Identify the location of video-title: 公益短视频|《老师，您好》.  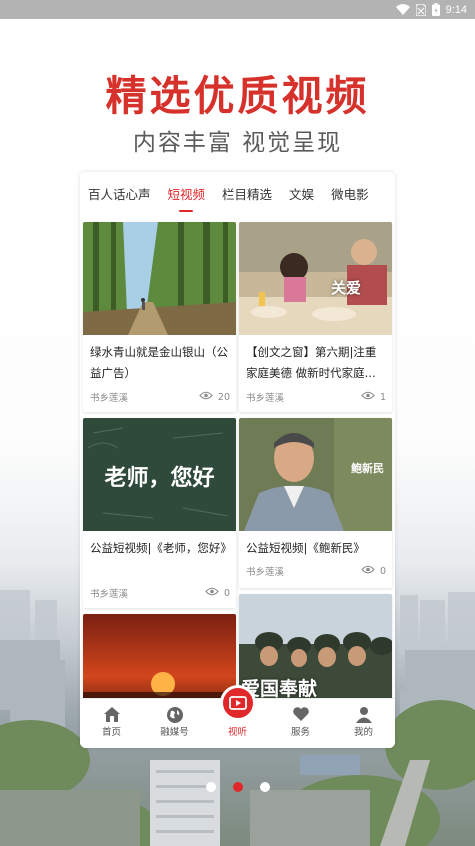
(161, 548).